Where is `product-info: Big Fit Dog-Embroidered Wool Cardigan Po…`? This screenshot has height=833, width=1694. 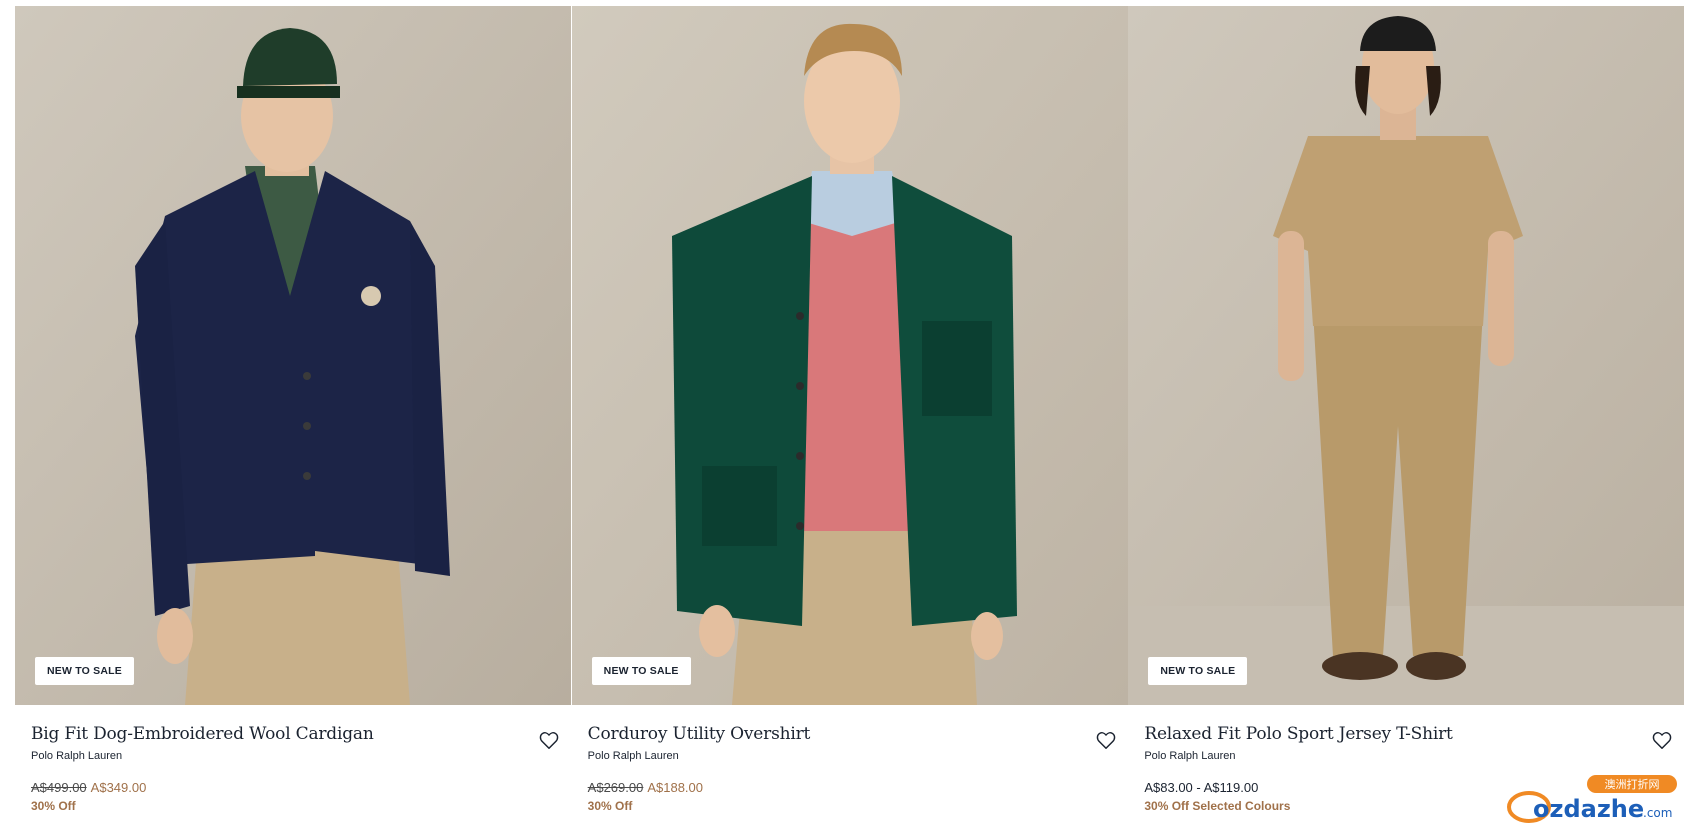
product-info: Big Fit Dog-Embroidered Wool Cardigan Po… is located at coordinates (301, 768).